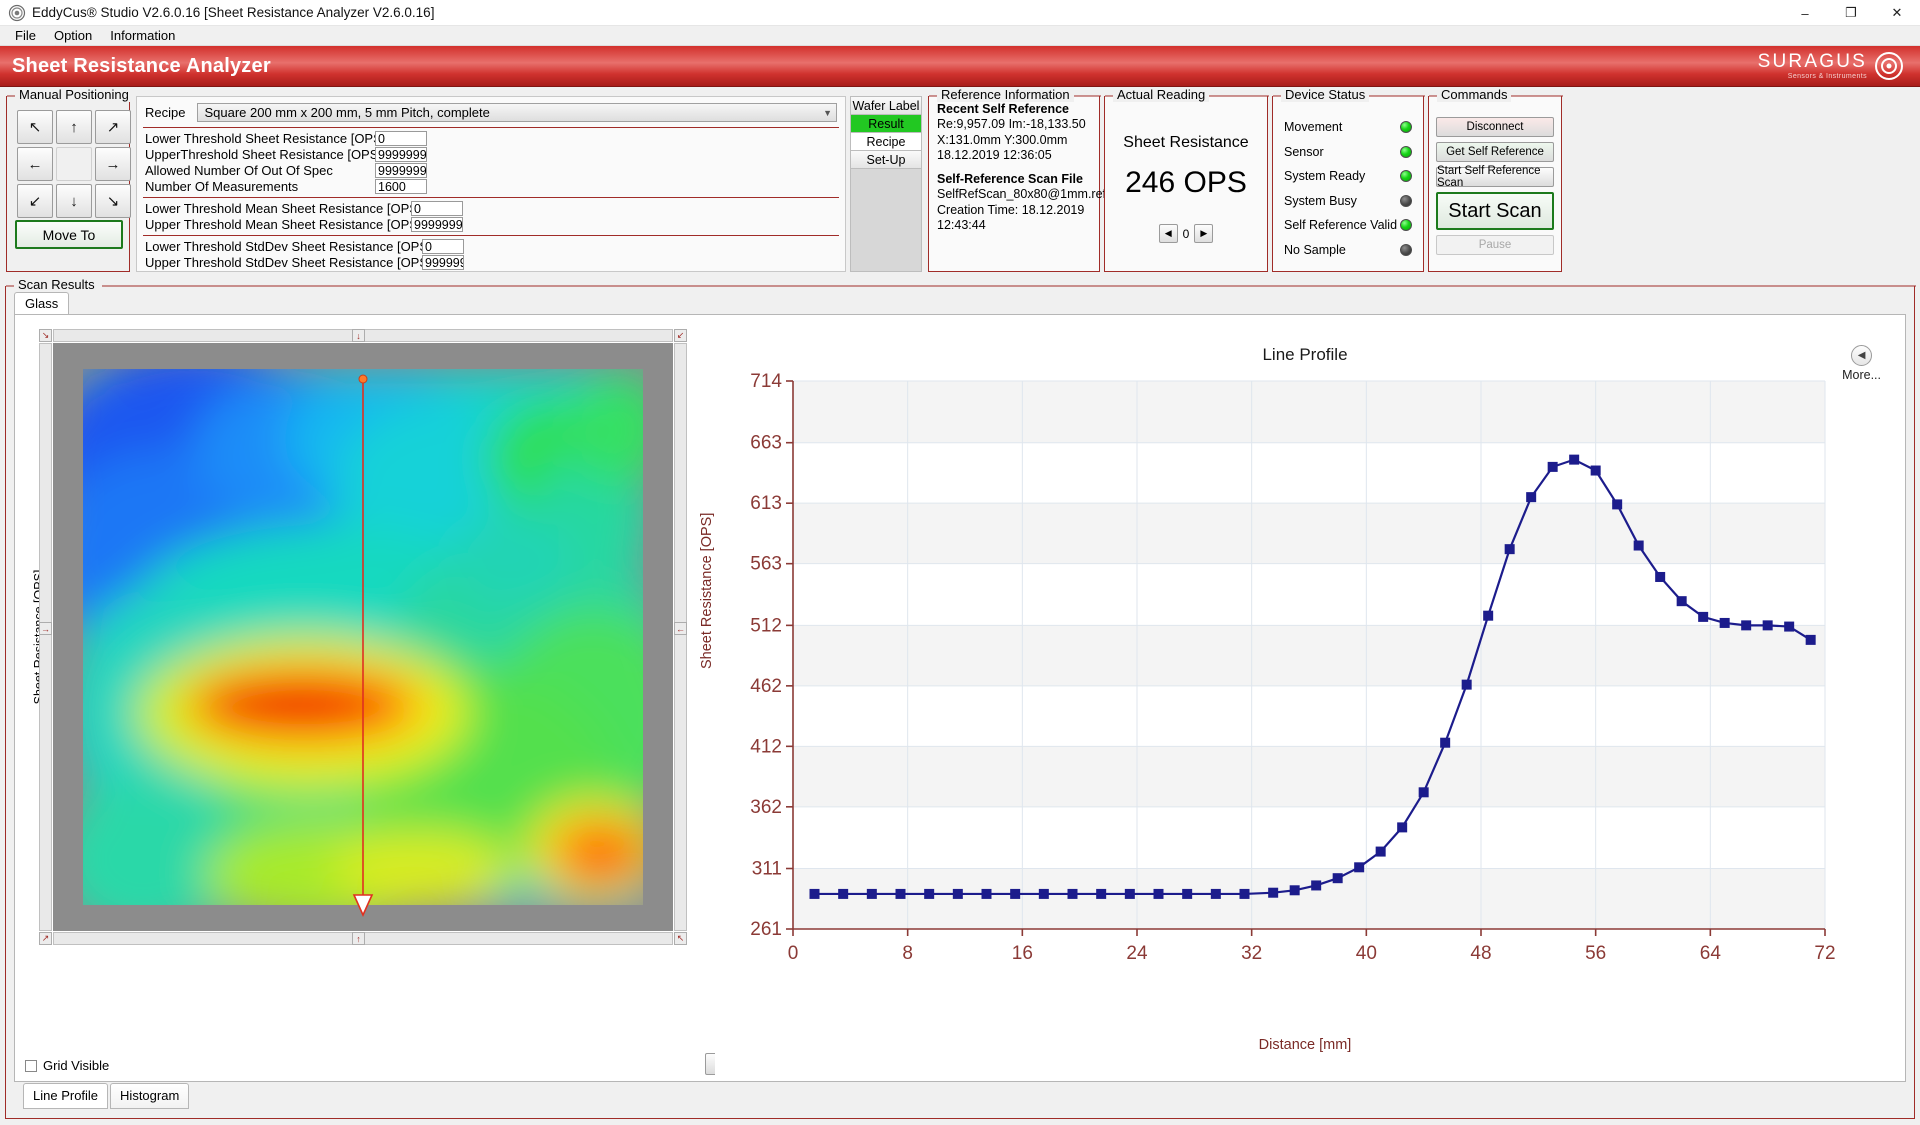 The height and width of the screenshot is (1125, 1920). What do you see at coordinates (222, 186) in the screenshot?
I see `number-of-measurements-label: Number Of Measurements` at bounding box center [222, 186].